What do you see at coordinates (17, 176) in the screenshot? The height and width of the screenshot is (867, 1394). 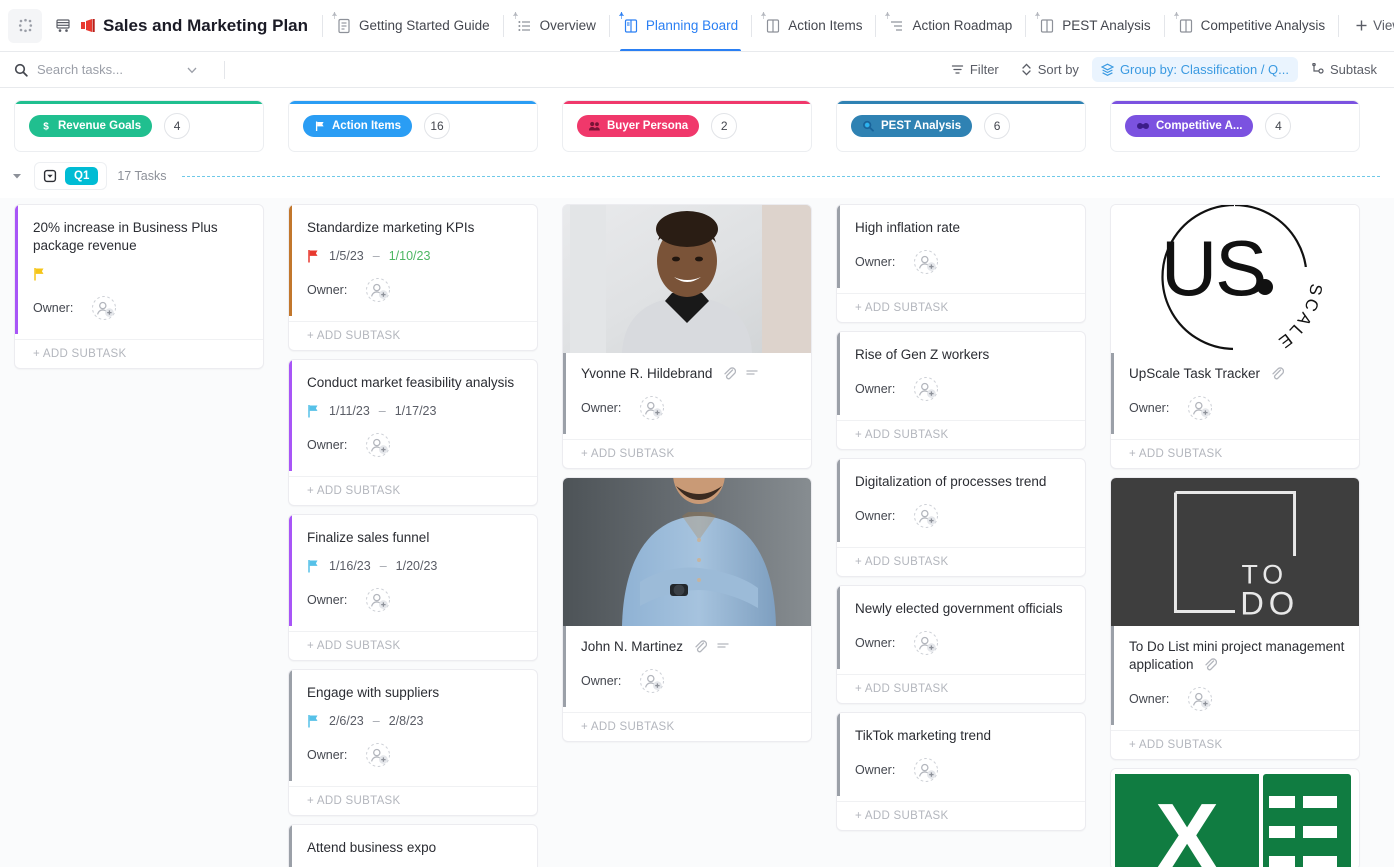 I see `collapse-caret-icon` at bounding box center [17, 176].